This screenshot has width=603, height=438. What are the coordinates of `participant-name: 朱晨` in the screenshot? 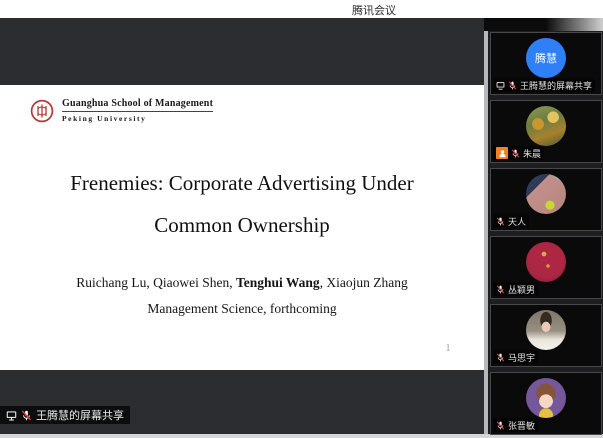 It's located at (532, 153).